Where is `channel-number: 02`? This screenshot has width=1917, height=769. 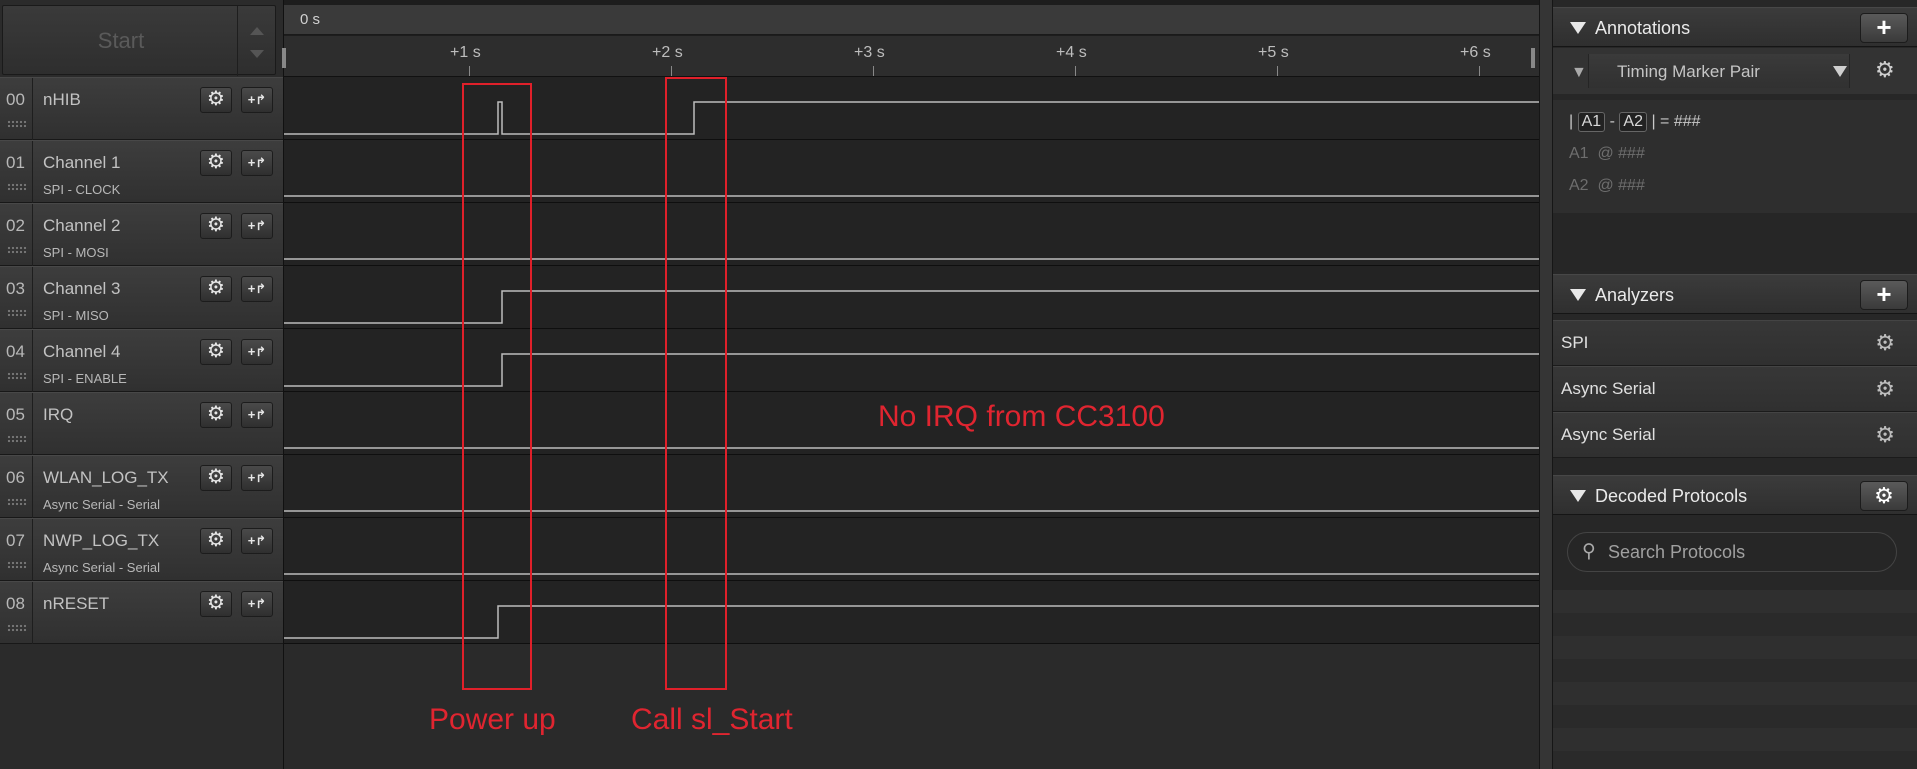
channel-number: 02 is located at coordinates (16, 235).